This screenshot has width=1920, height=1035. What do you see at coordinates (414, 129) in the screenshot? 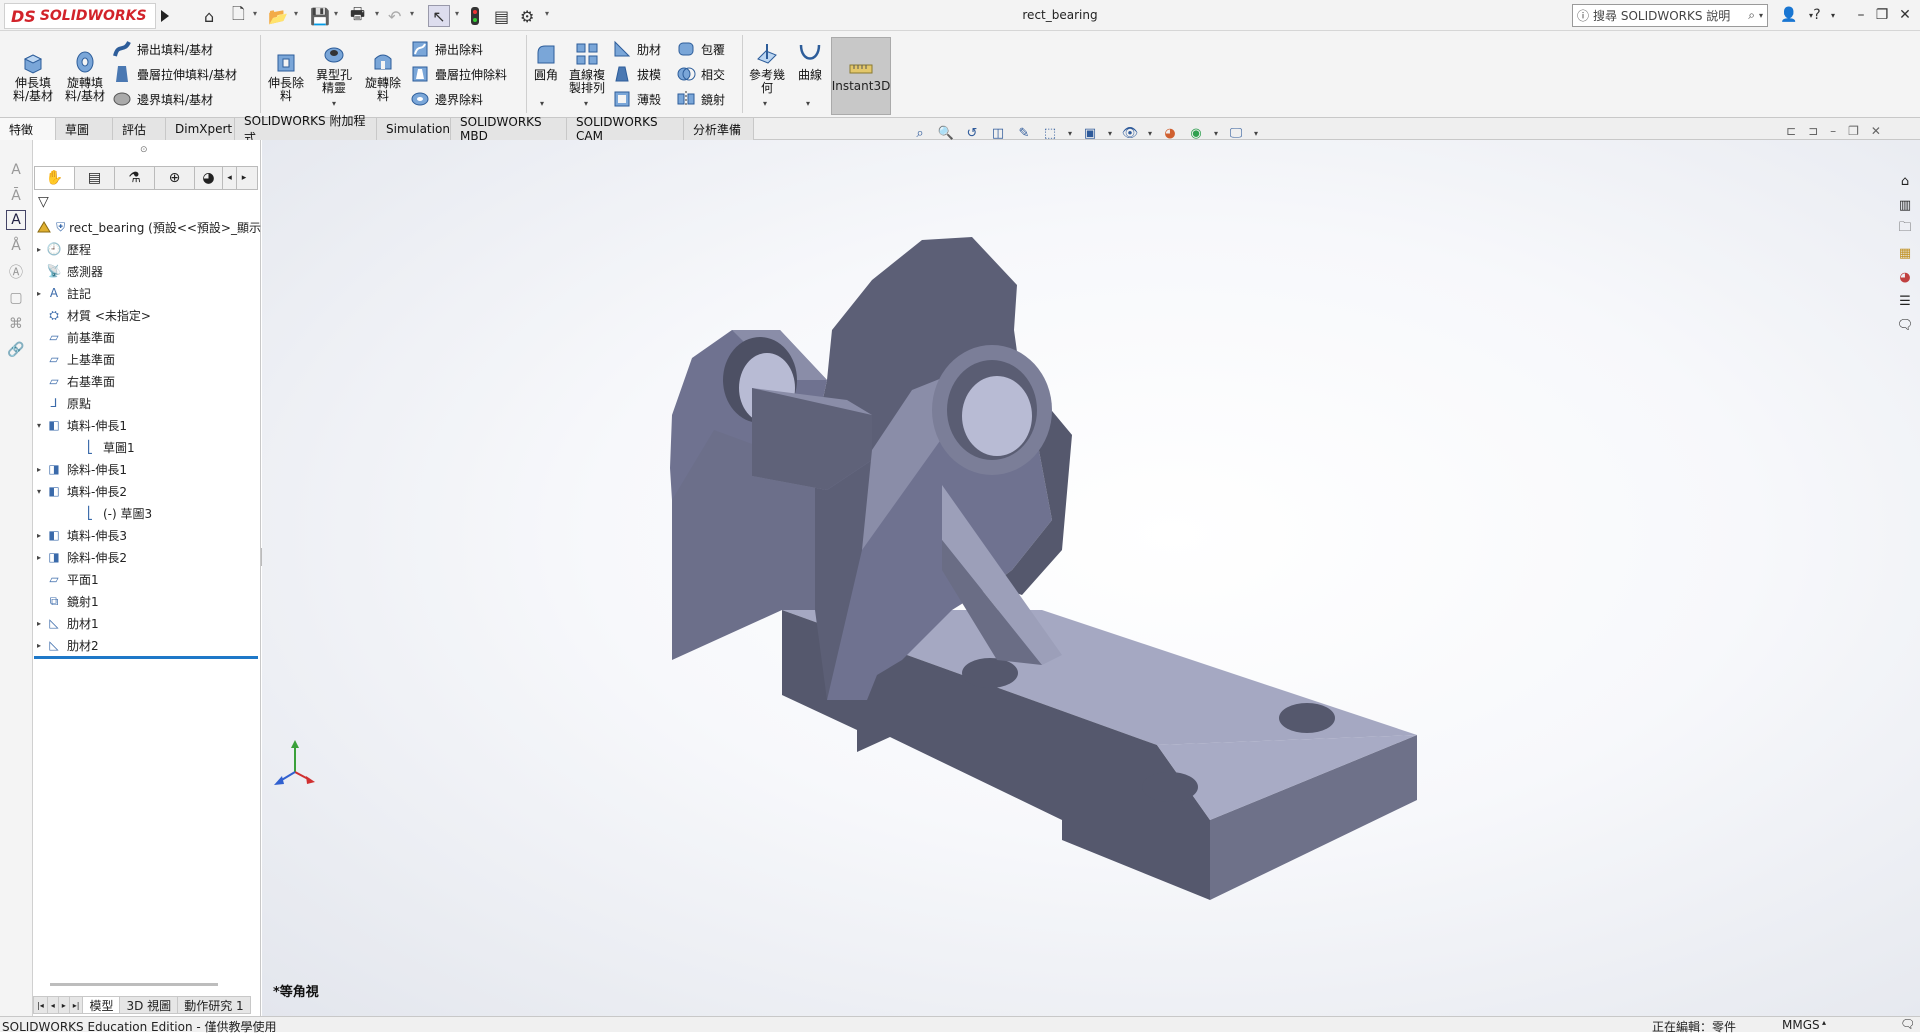
I see `tab-simulation: Simulation` at bounding box center [414, 129].